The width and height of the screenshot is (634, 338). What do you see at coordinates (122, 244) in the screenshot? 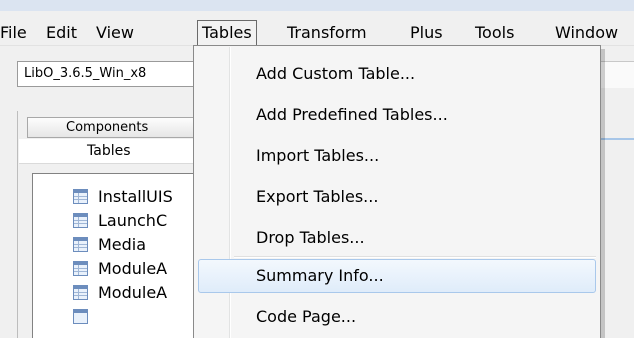
I see `list-item-label: Media` at bounding box center [122, 244].